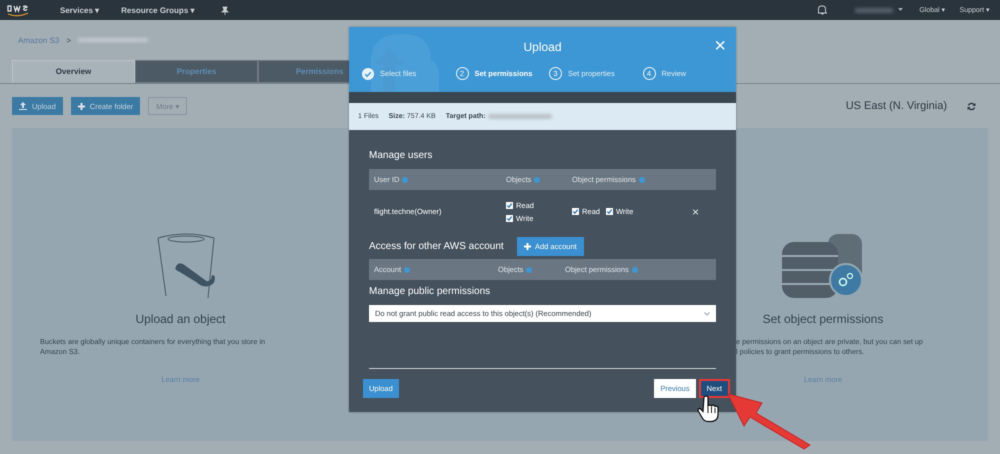 This screenshot has height=454, width=1000. What do you see at coordinates (720, 46) in the screenshot?
I see `close-button: ×` at bounding box center [720, 46].